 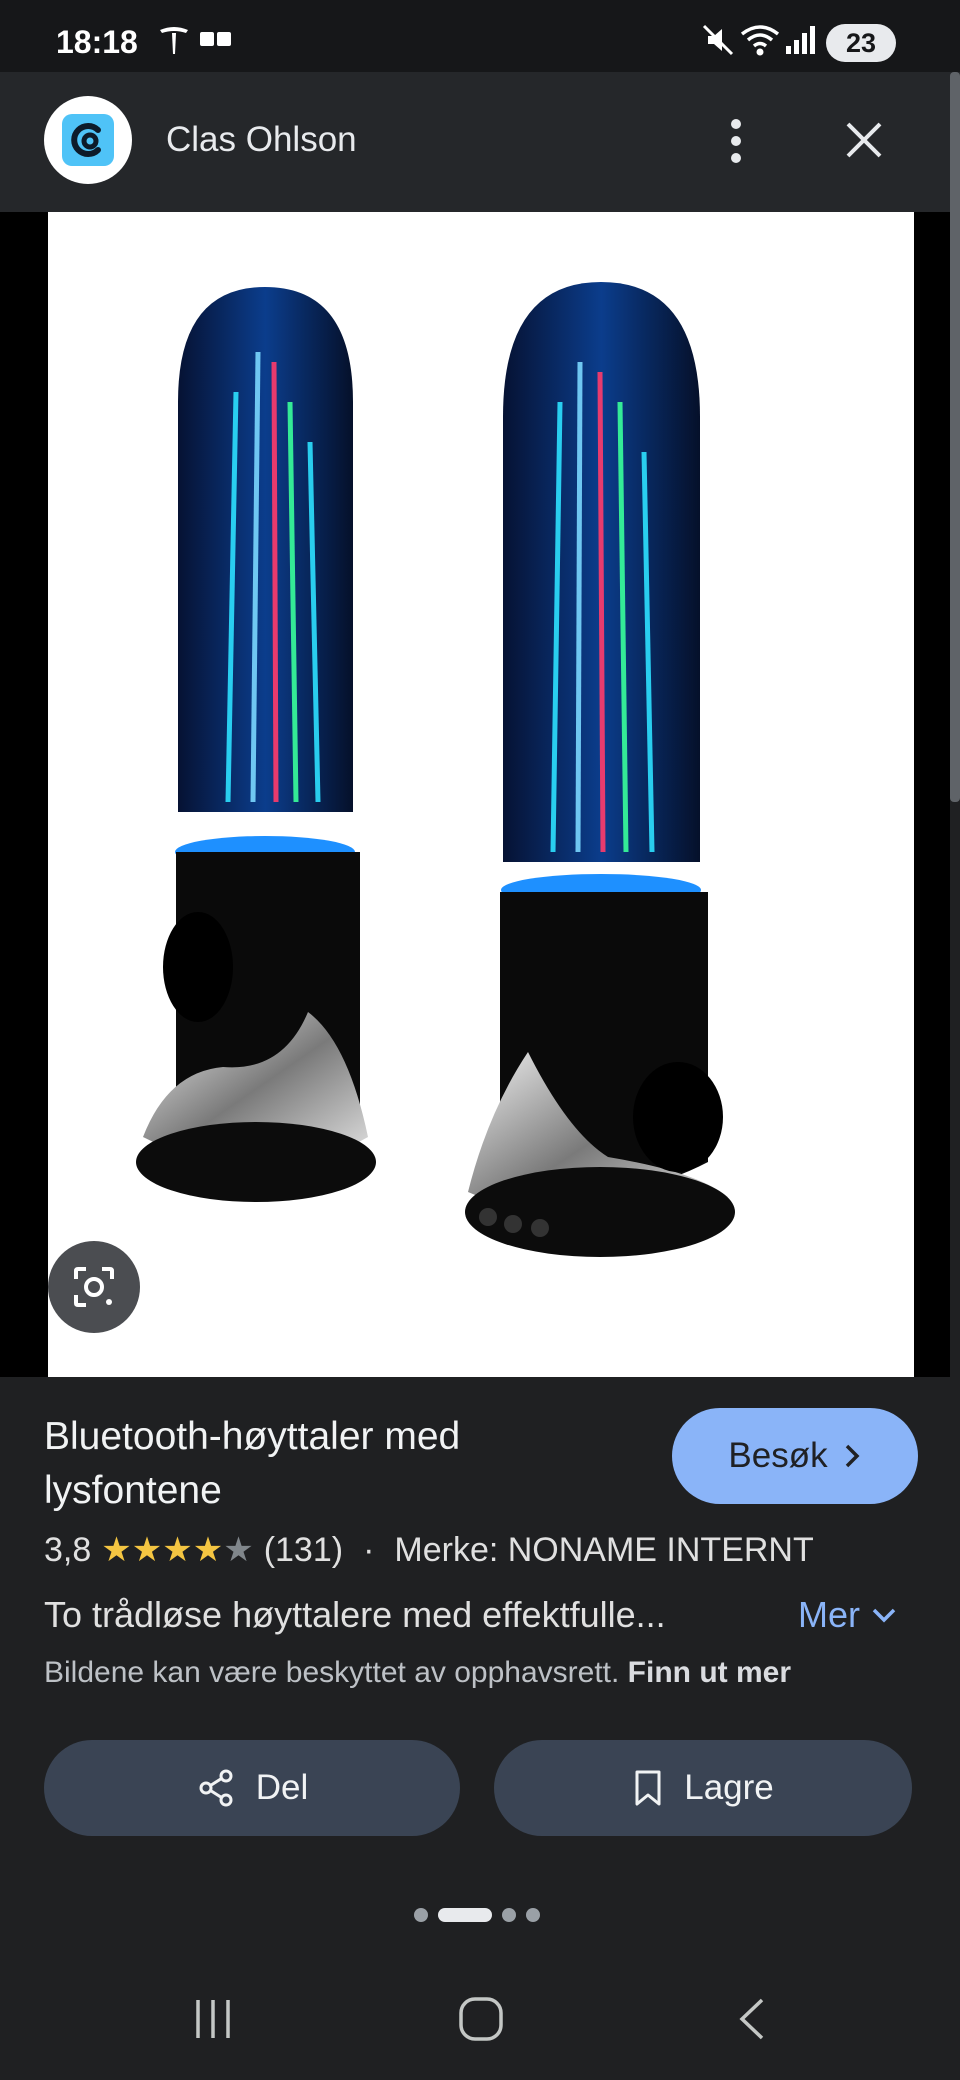 What do you see at coordinates (303, 1549) in the screenshot?
I see `review-count: (131)` at bounding box center [303, 1549].